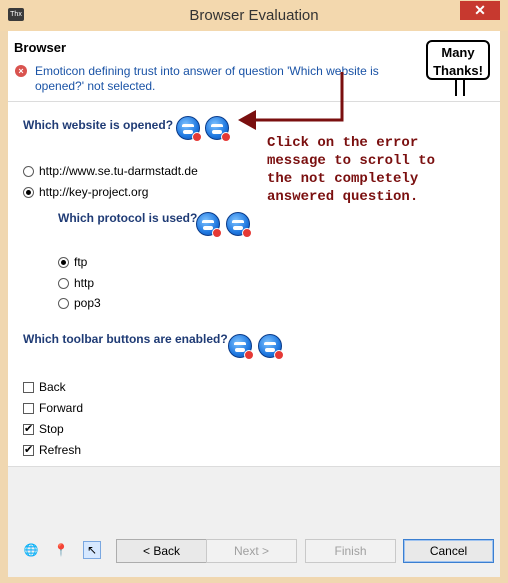 The width and height of the screenshot is (508, 583). I want to click on annotation-line-4: answered question., so click(343, 197).